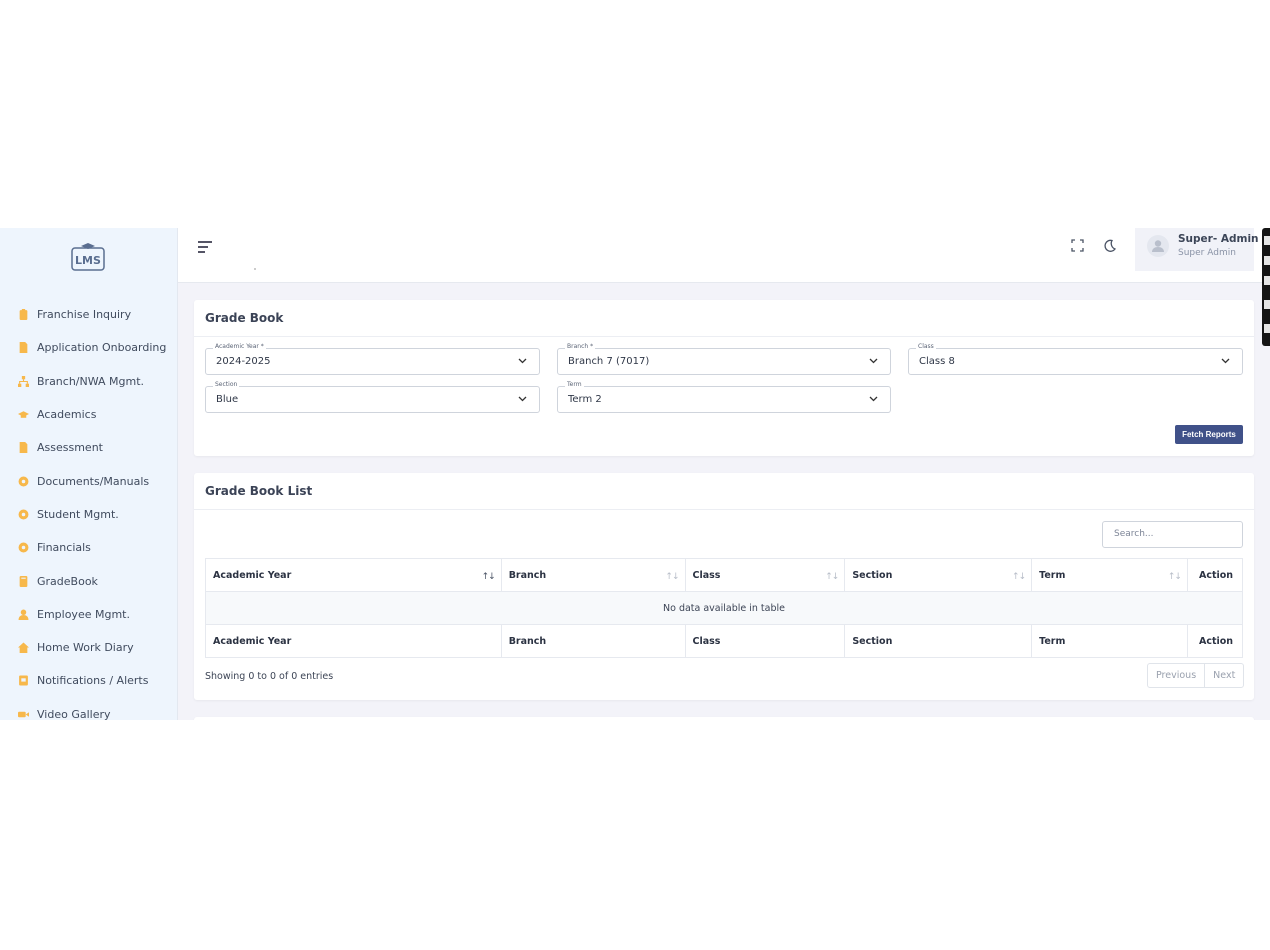  What do you see at coordinates (23, 448) in the screenshot?
I see `document-icon` at bounding box center [23, 448].